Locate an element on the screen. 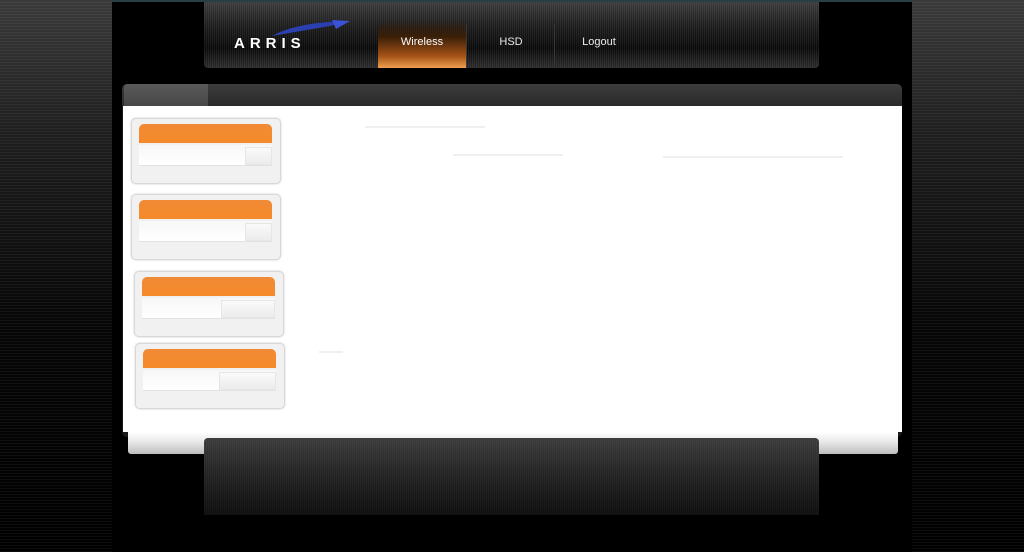  background-left-texture is located at coordinates (56, 276).